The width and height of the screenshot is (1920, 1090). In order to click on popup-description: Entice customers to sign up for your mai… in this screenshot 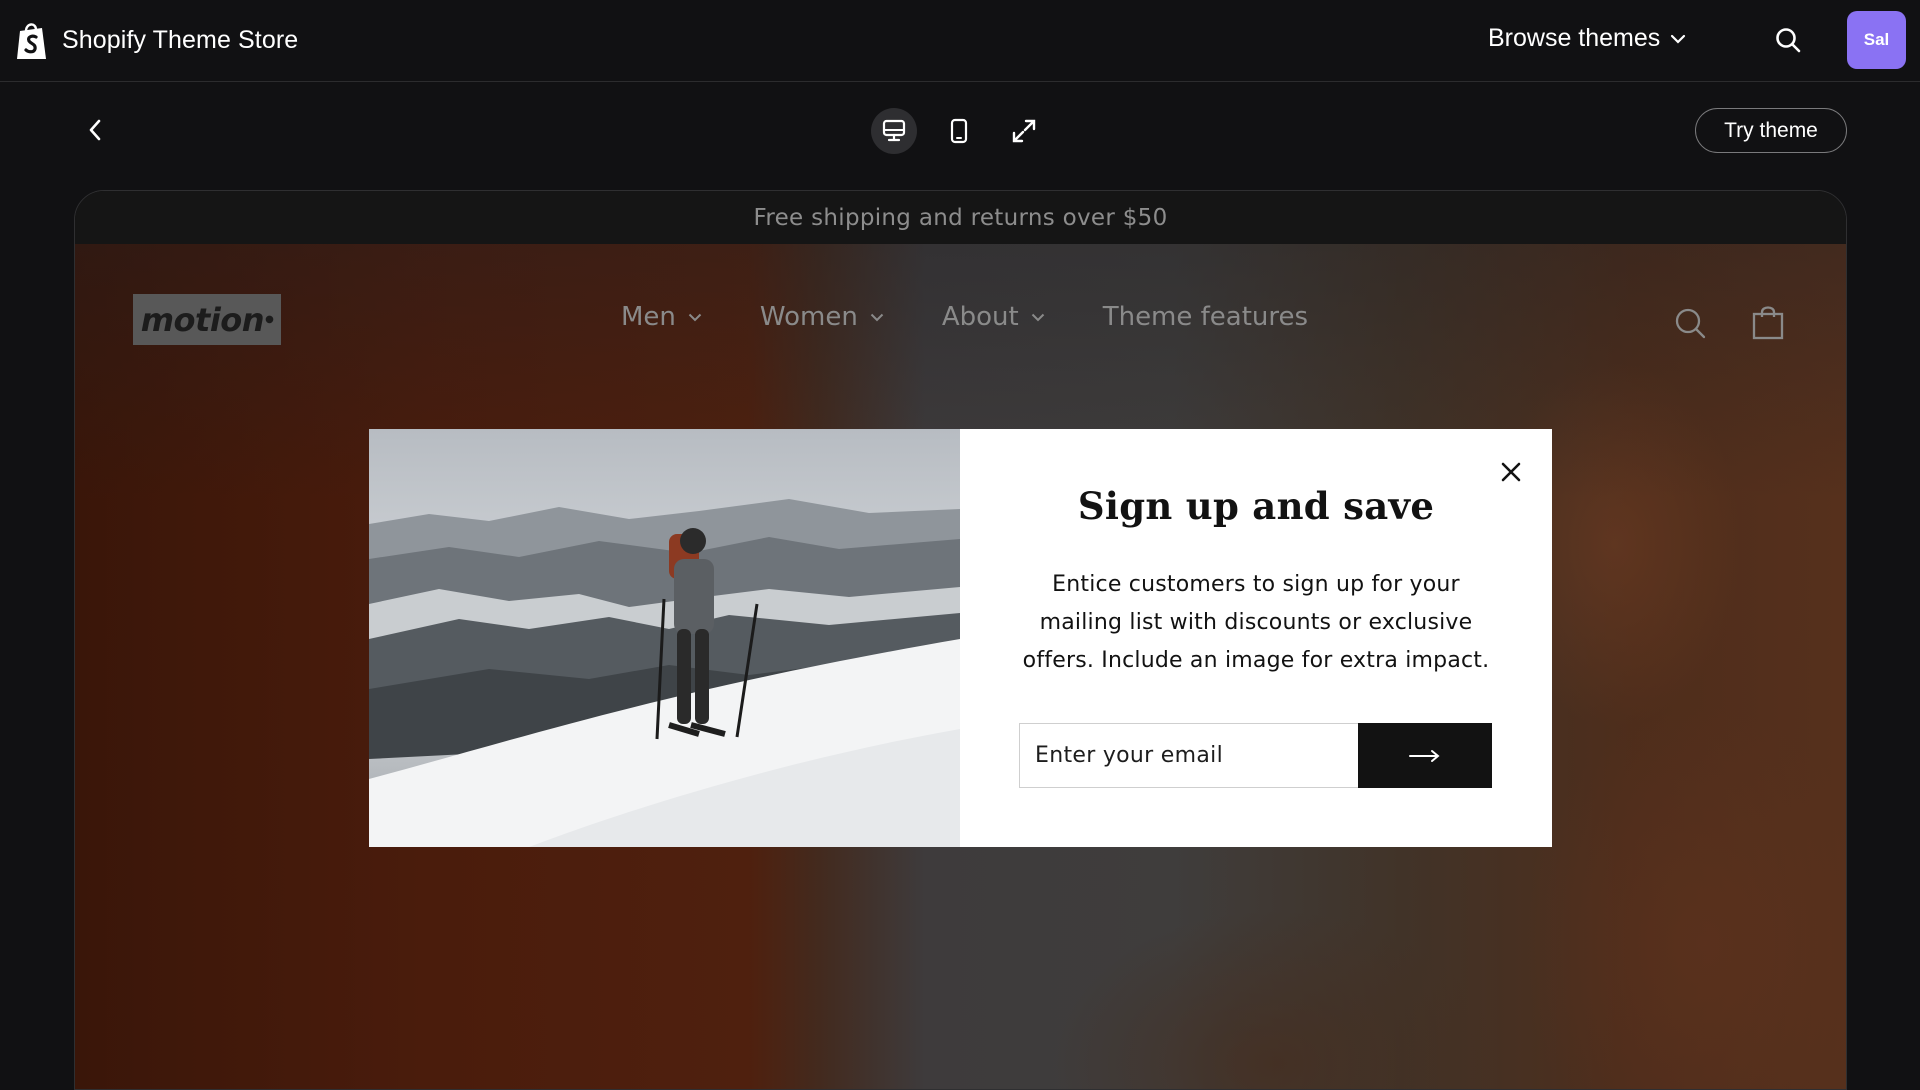, I will do `click(1256, 622)`.